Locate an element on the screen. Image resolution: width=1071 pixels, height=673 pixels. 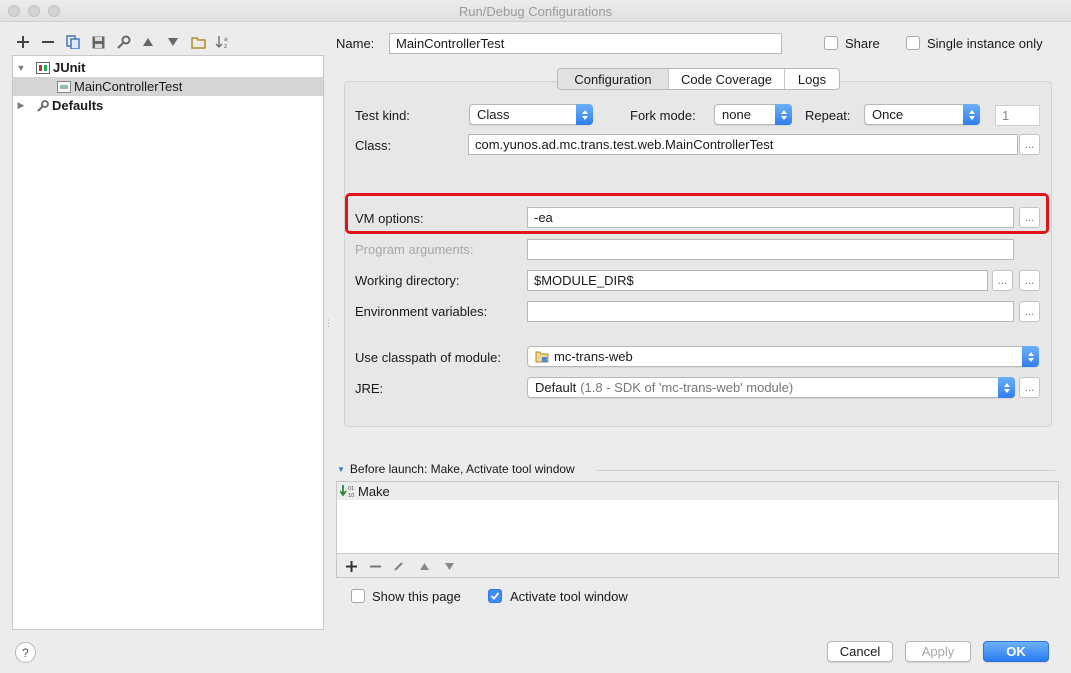
highlight-annotation is located at coordinates (697, 213).